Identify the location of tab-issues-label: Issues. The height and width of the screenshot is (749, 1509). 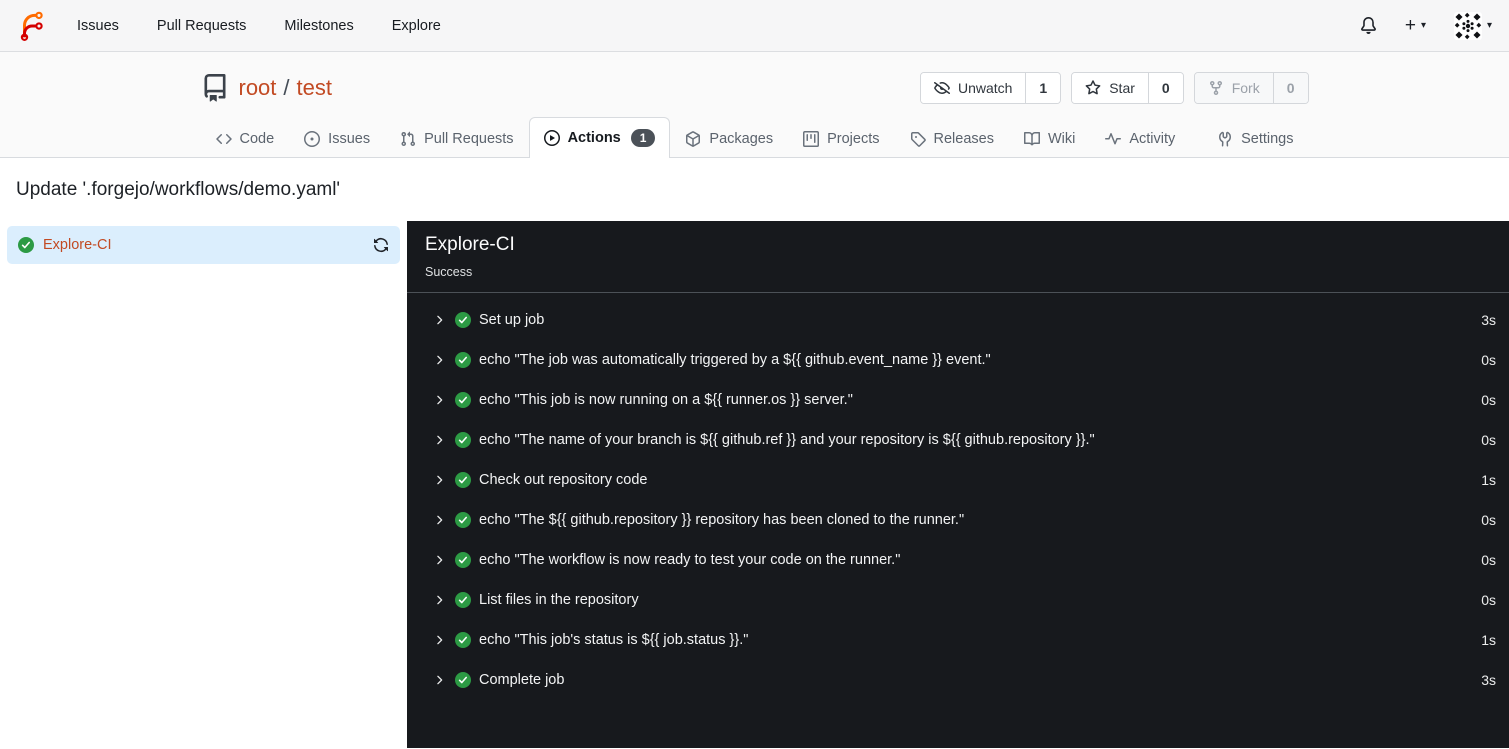
(349, 139).